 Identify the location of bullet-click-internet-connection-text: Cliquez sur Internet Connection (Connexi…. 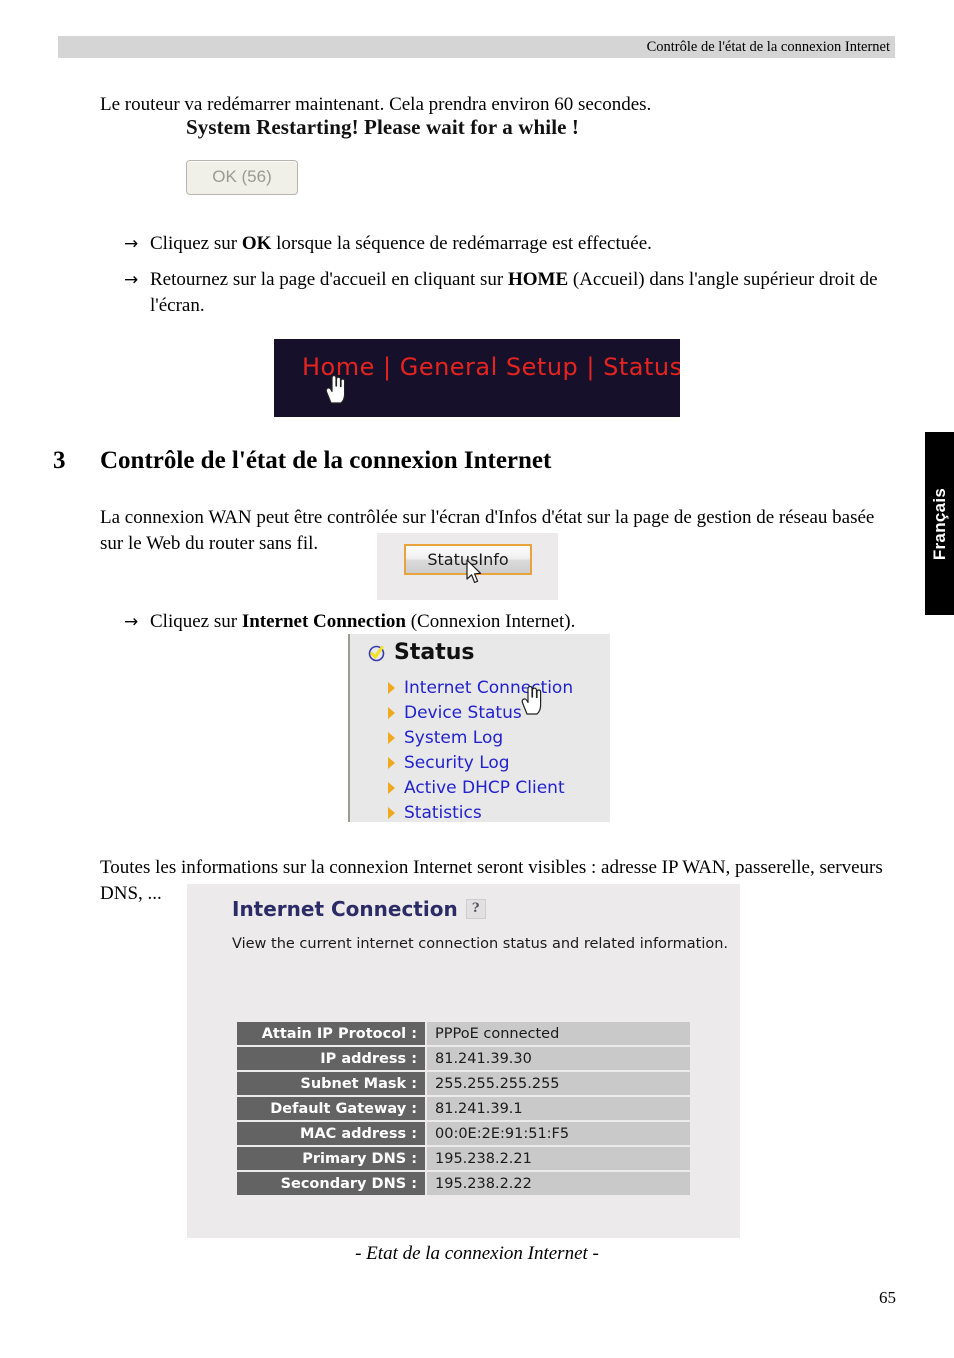
(363, 621).